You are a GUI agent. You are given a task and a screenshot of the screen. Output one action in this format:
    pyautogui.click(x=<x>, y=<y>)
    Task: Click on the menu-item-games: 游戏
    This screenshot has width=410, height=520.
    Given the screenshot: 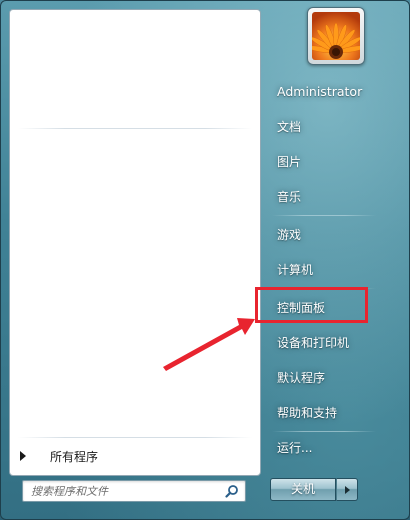 What is the action you would take?
    pyautogui.click(x=334, y=235)
    